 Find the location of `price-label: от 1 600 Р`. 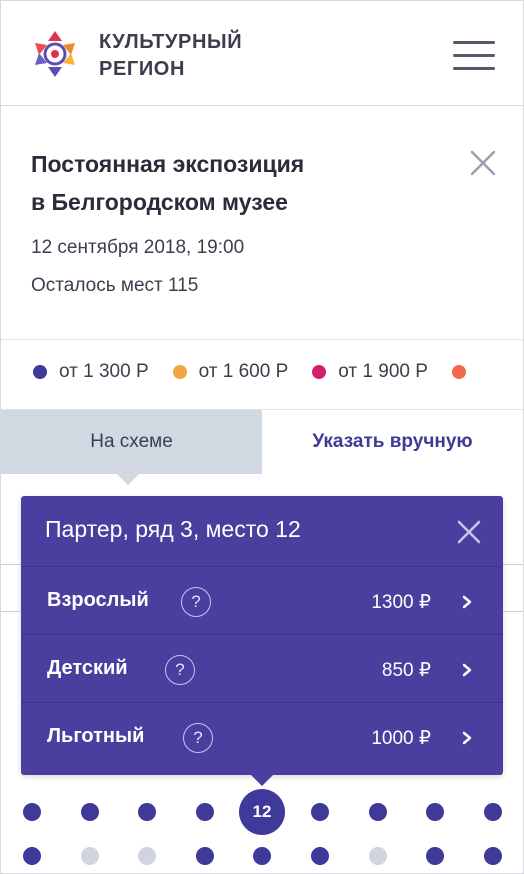

price-label: от 1 600 Р is located at coordinates (243, 371).